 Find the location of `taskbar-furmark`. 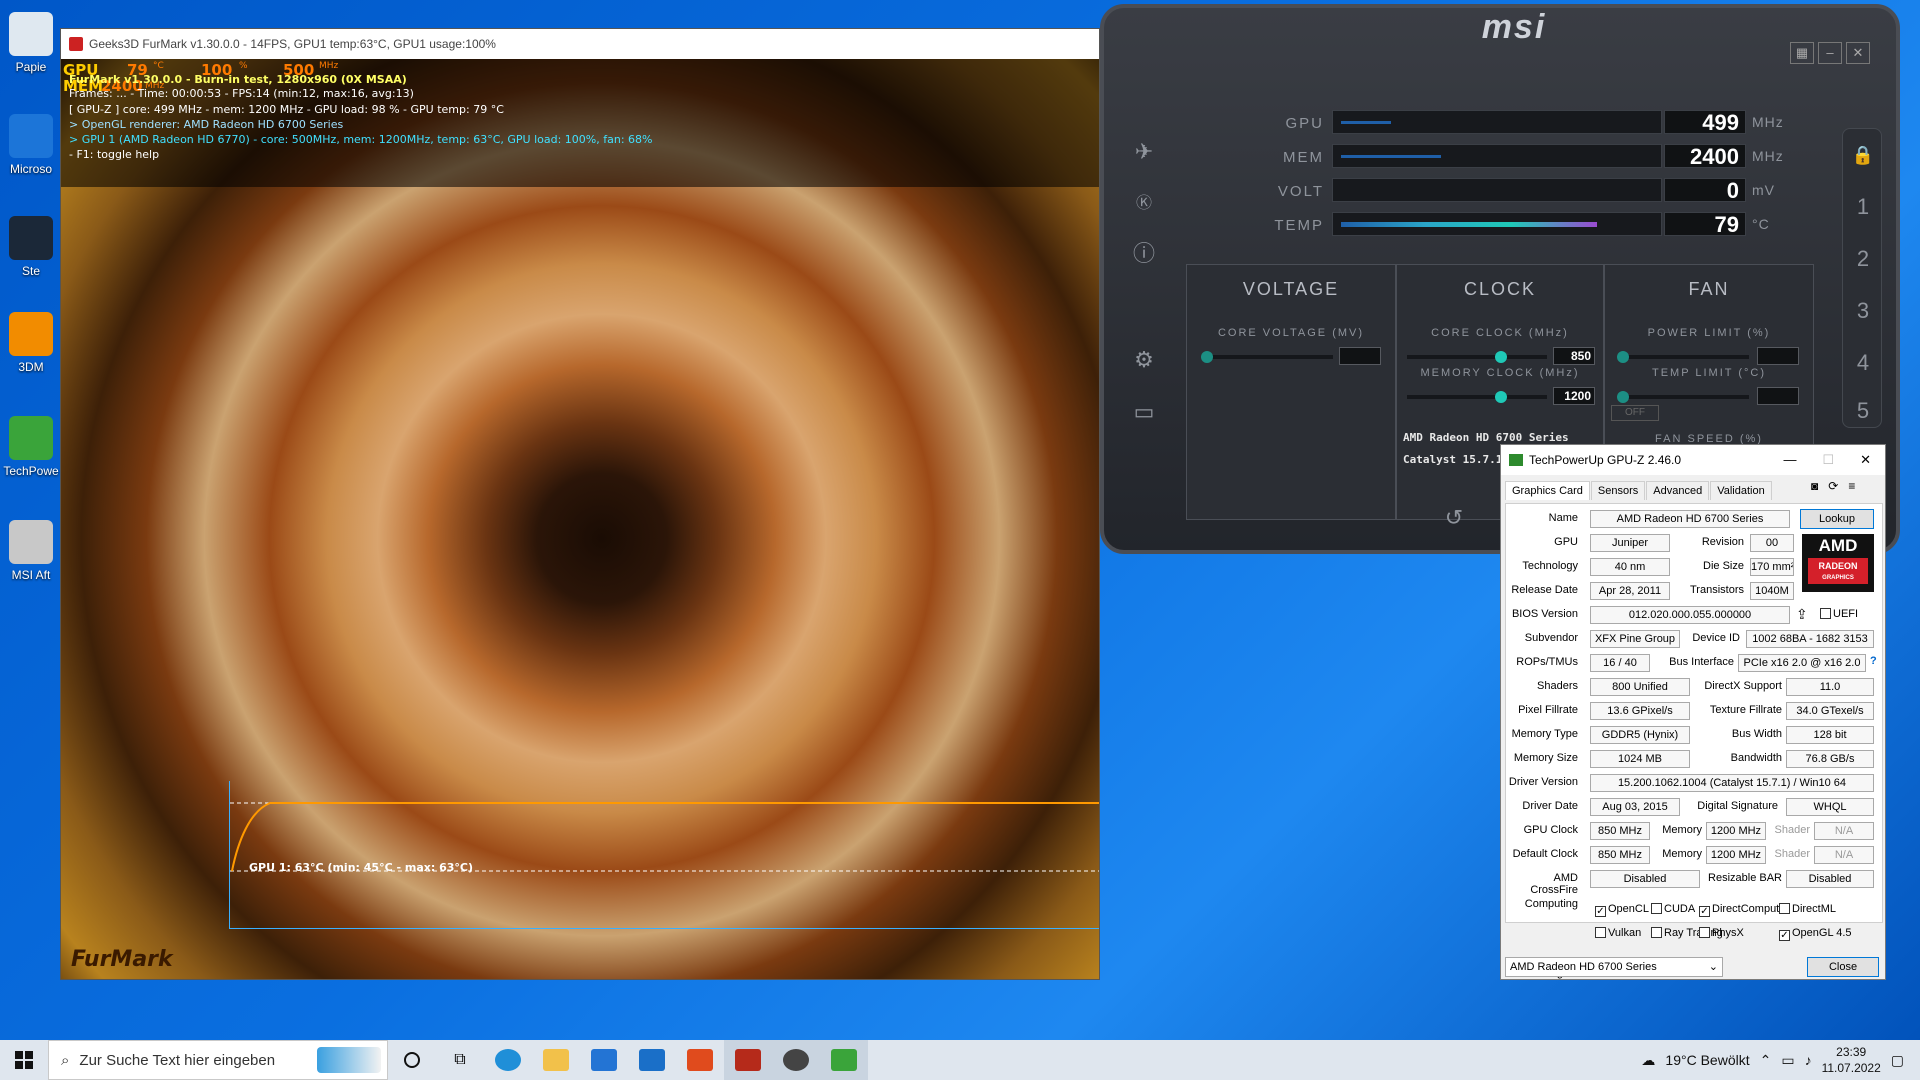

taskbar-furmark is located at coordinates (748, 1060).